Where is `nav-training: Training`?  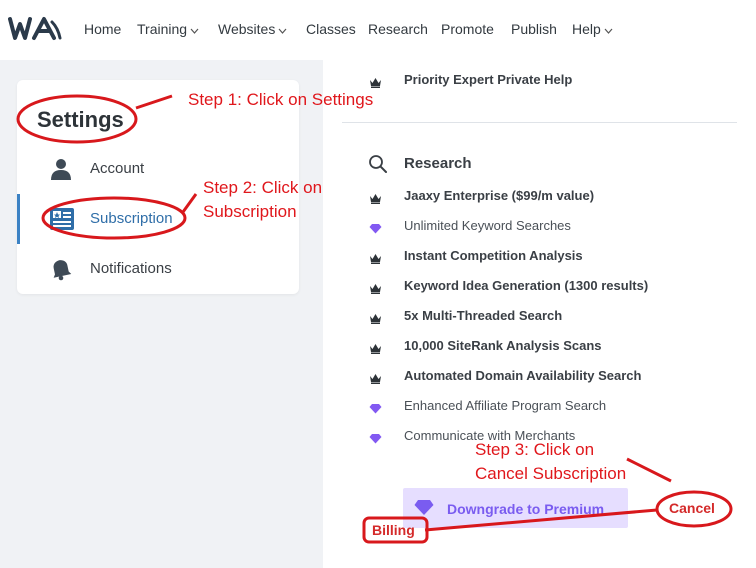
nav-training: Training is located at coordinates (168, 29).